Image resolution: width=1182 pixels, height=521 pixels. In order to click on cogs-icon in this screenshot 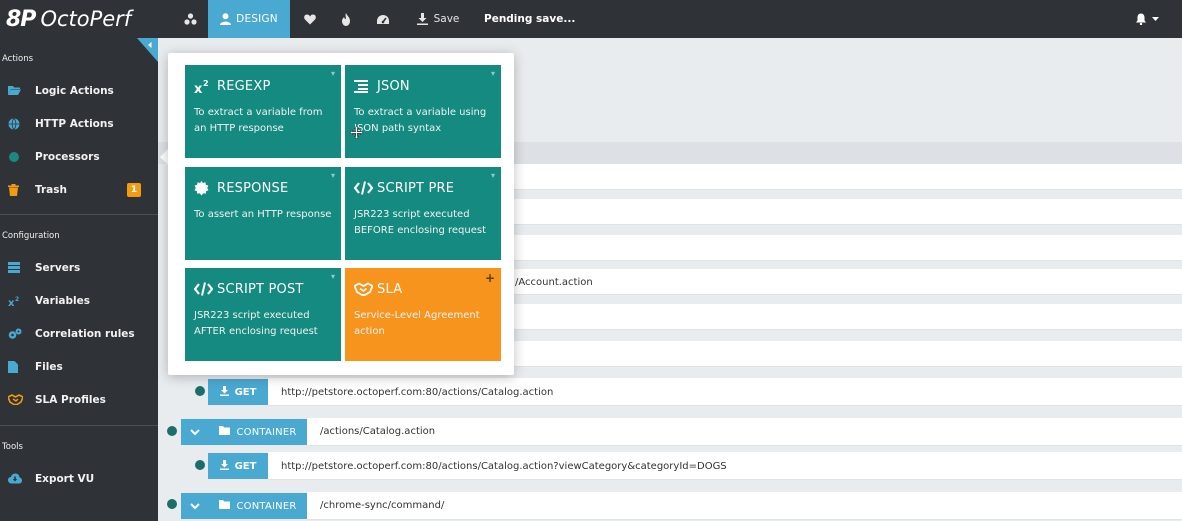, I will do `click(15, 334)`.